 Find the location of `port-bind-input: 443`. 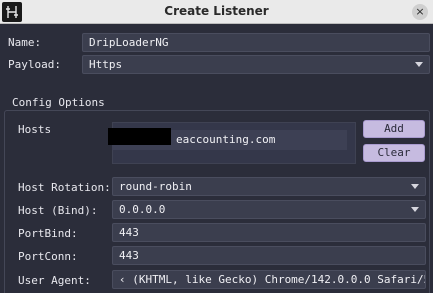

port-bind-input: 443 is located at coordinates (269, 232).